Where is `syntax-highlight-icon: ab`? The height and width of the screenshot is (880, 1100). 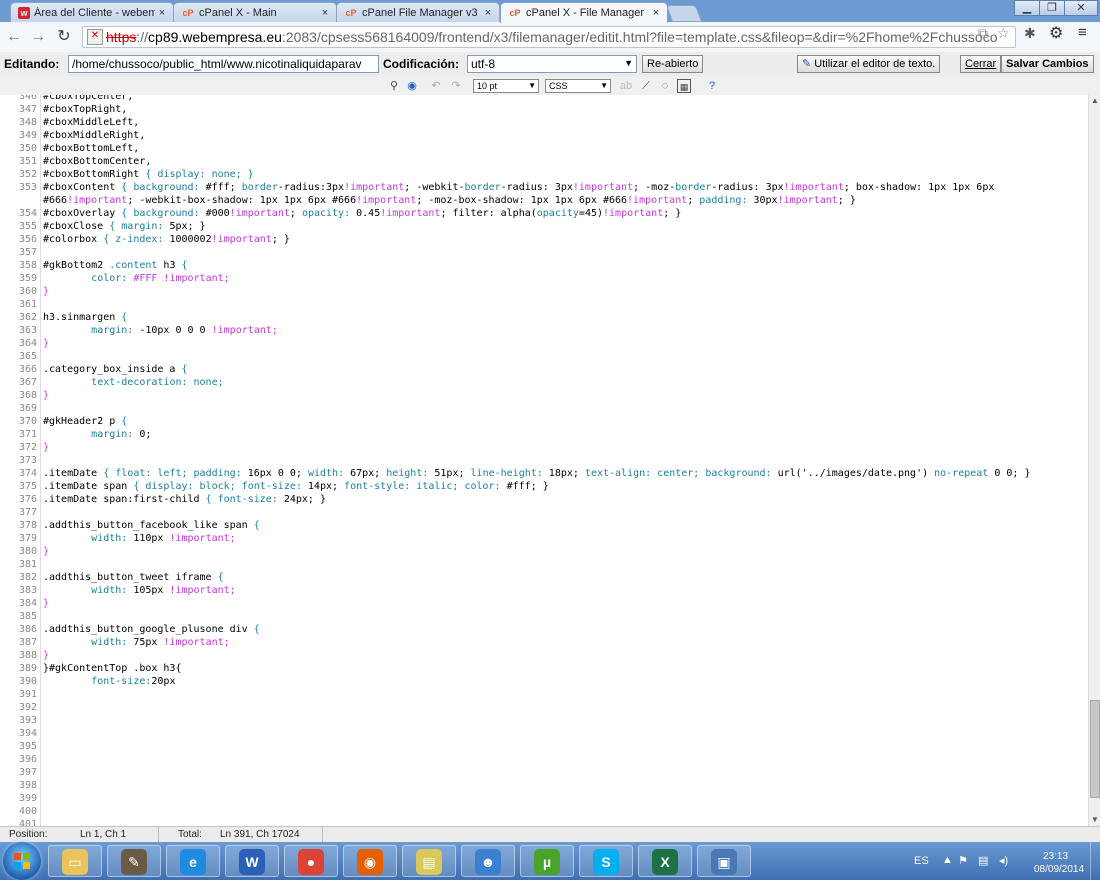
syntax-highlight-icon: ab is located at coordinates (626, 86).